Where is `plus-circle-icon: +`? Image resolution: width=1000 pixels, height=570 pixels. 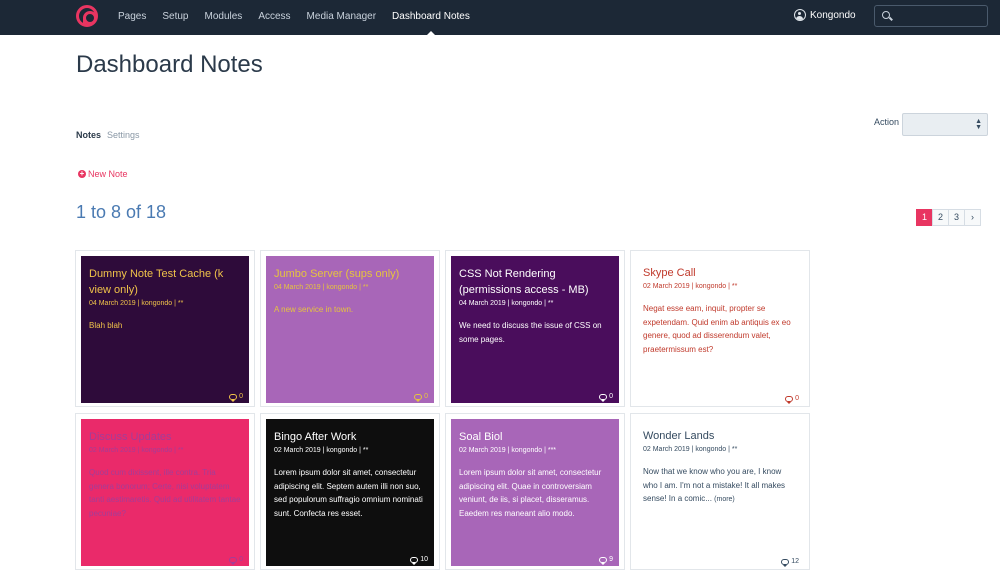 plus-circle-icon: + is located at coordinates (82, 173).